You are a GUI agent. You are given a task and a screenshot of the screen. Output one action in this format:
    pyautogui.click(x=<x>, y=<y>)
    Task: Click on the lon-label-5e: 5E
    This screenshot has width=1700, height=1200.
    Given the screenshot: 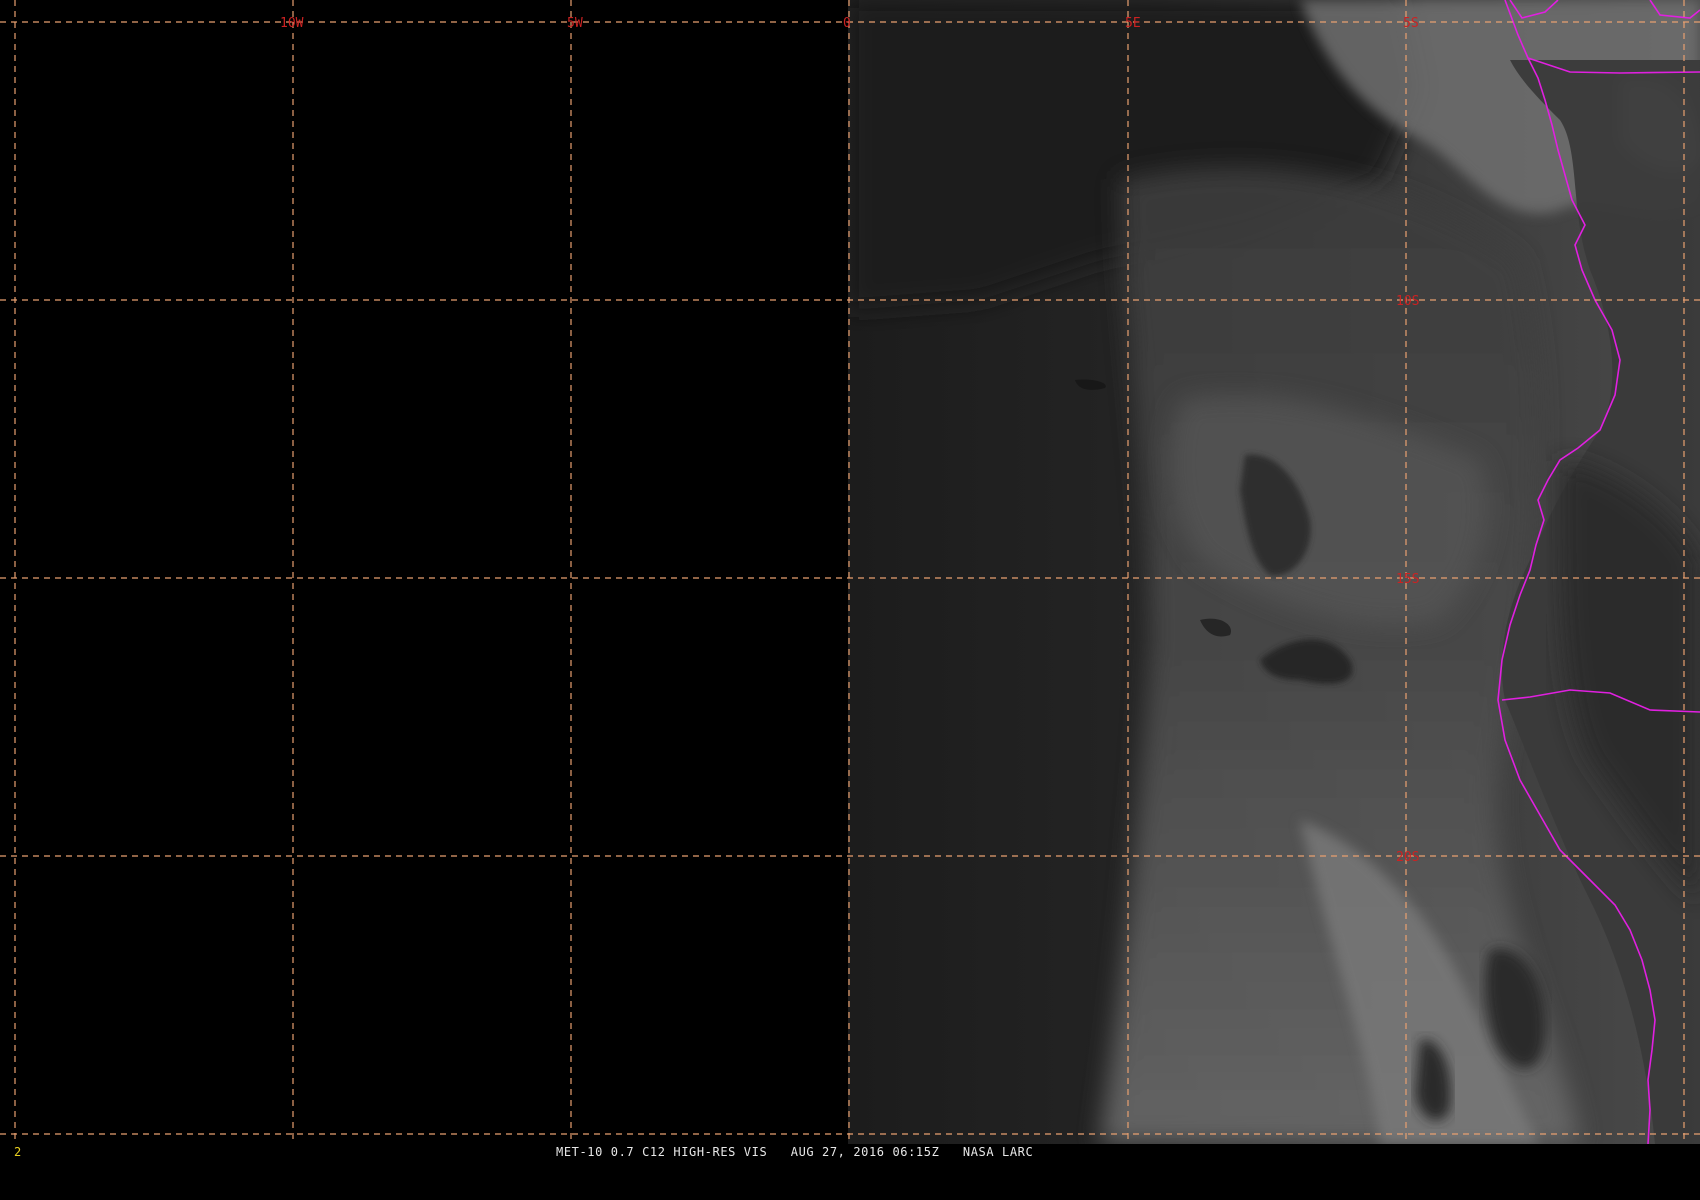 What is the action you would take?
    pyautogui.click(x=1133, y=23)
    